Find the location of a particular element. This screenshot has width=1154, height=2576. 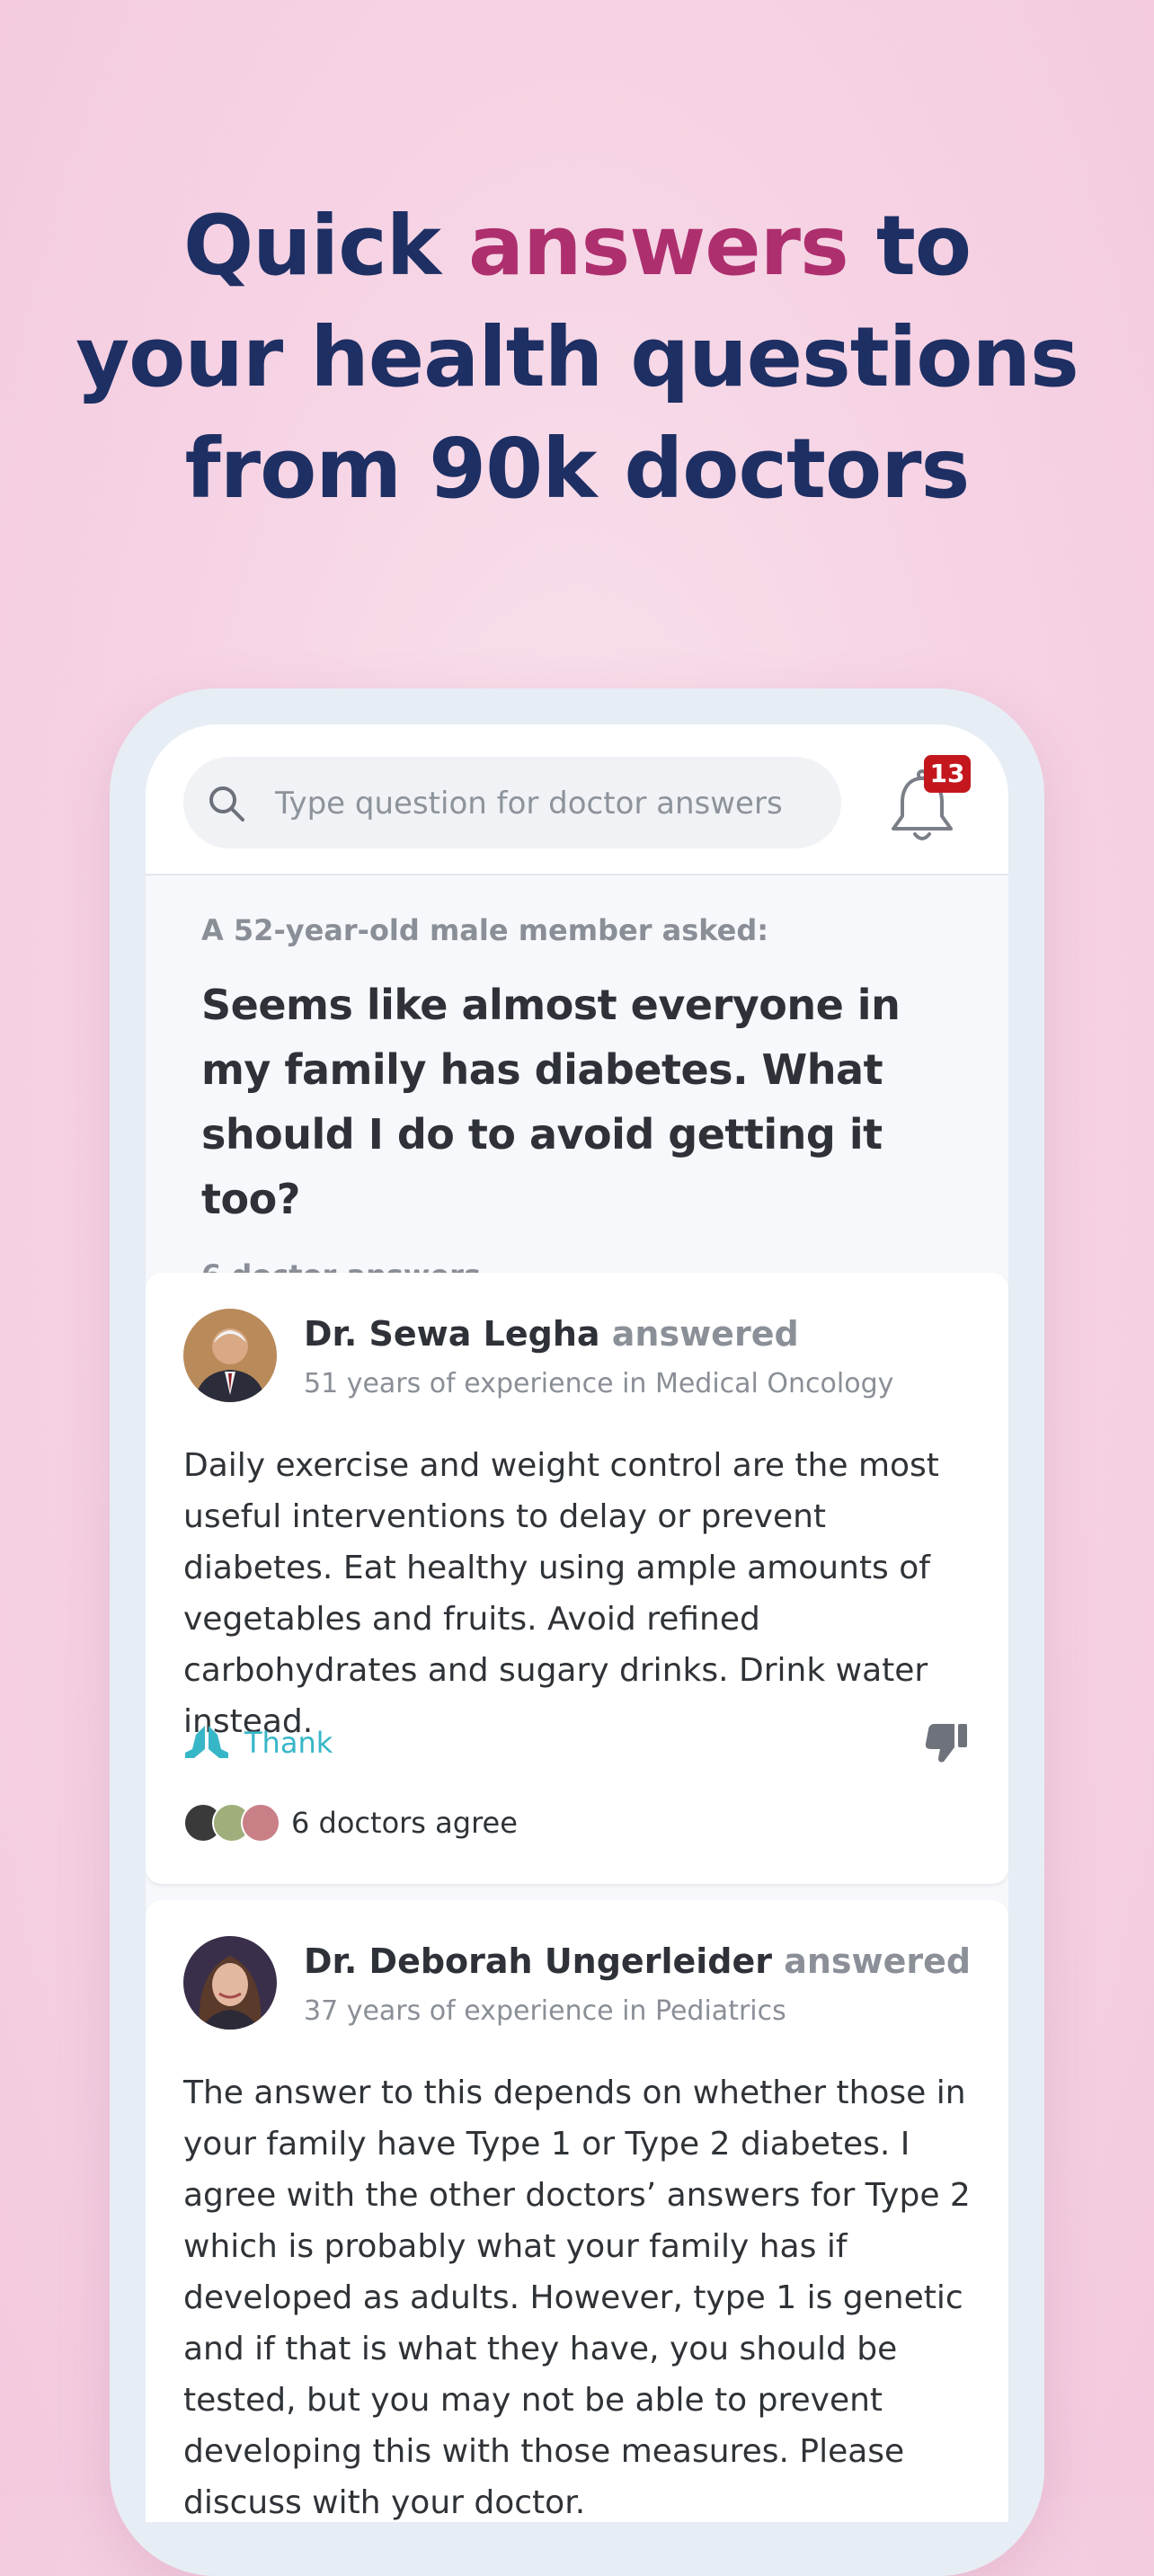

doctor-name: Dr. Sewa Legha answered is located at coordinates (551, 1334).